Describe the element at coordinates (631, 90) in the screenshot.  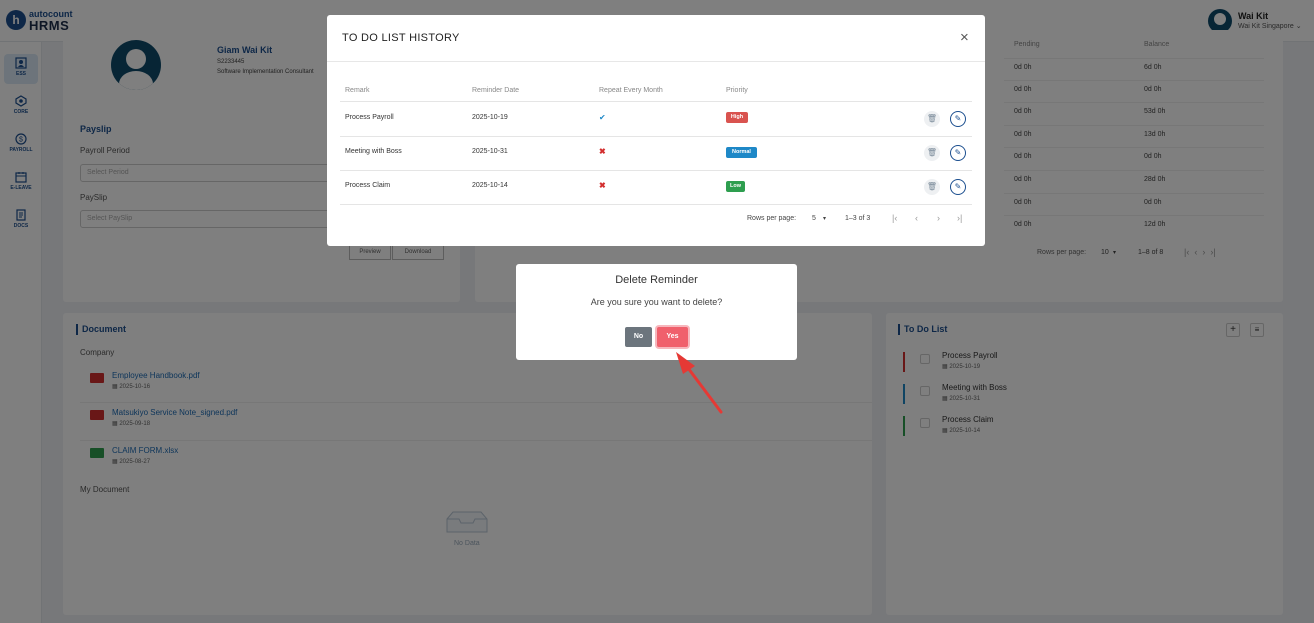
I see `repeat-header: Repeat Every Month` at that location.